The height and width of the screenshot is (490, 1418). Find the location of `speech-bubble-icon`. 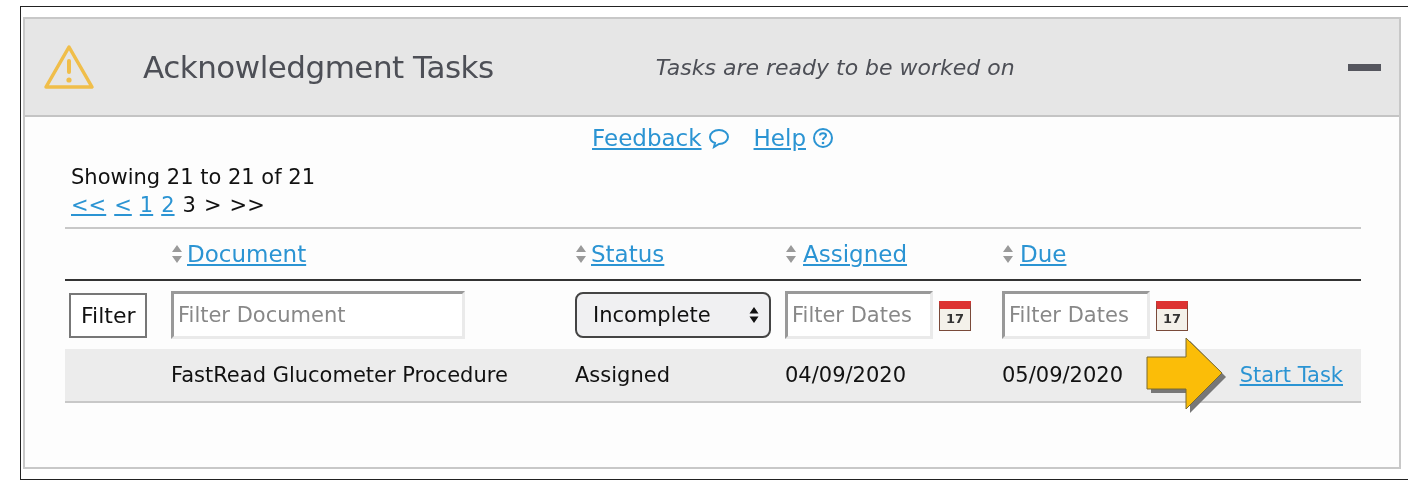

speech-bubble-icon is located at coordinates (718, 138).